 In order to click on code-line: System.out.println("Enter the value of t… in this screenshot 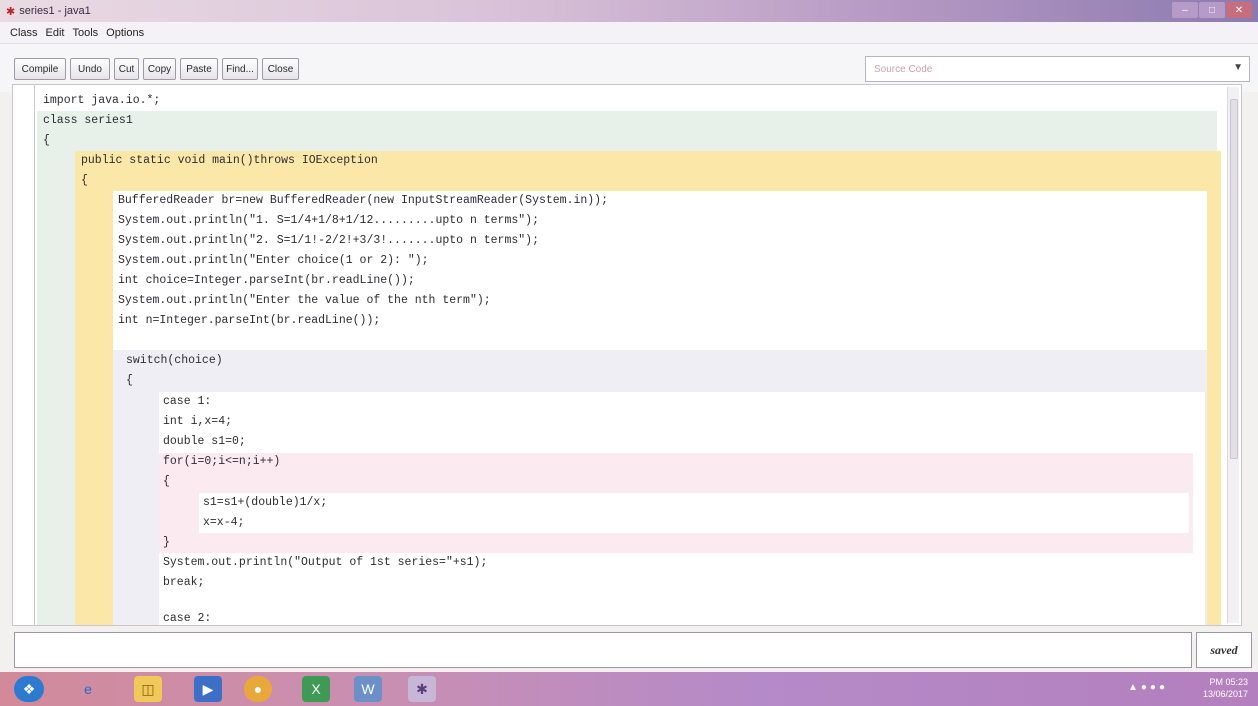, I will do `click(304, 301)`.